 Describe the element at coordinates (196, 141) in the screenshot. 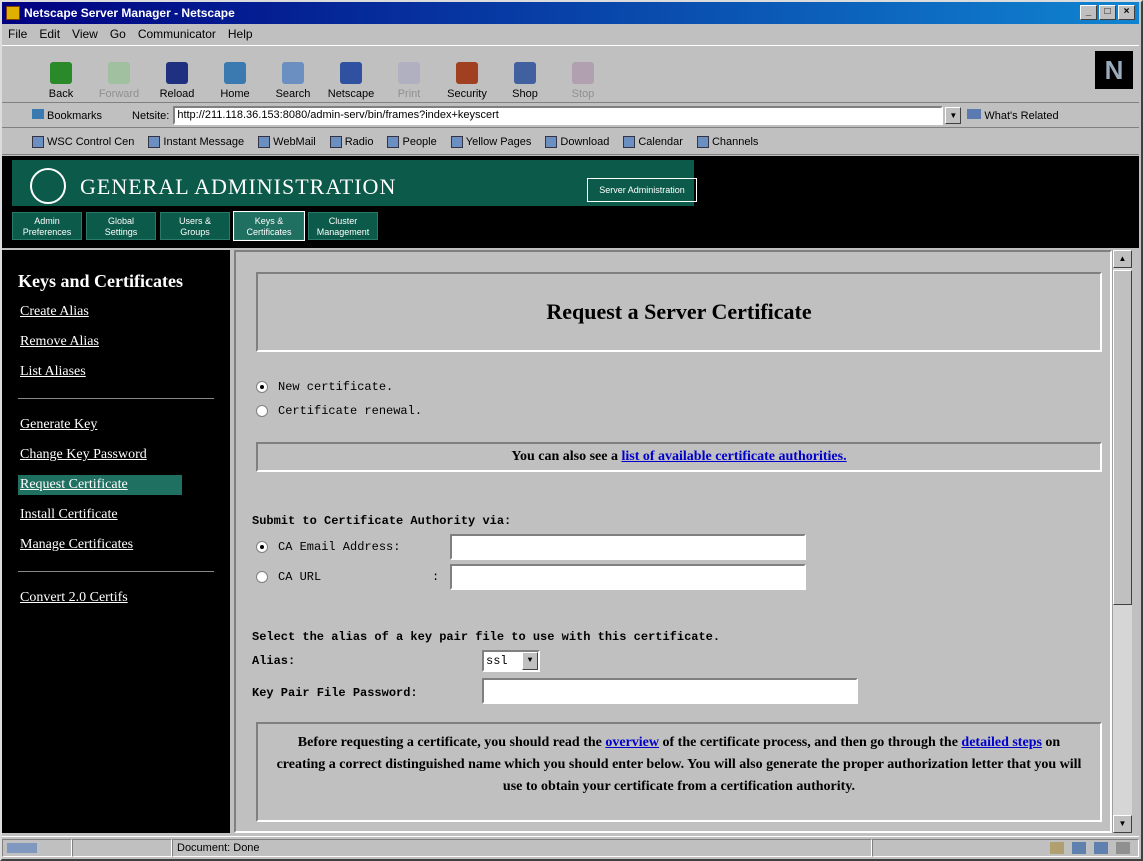

I see `personal-item-instant-message: Instant Message` at that location.